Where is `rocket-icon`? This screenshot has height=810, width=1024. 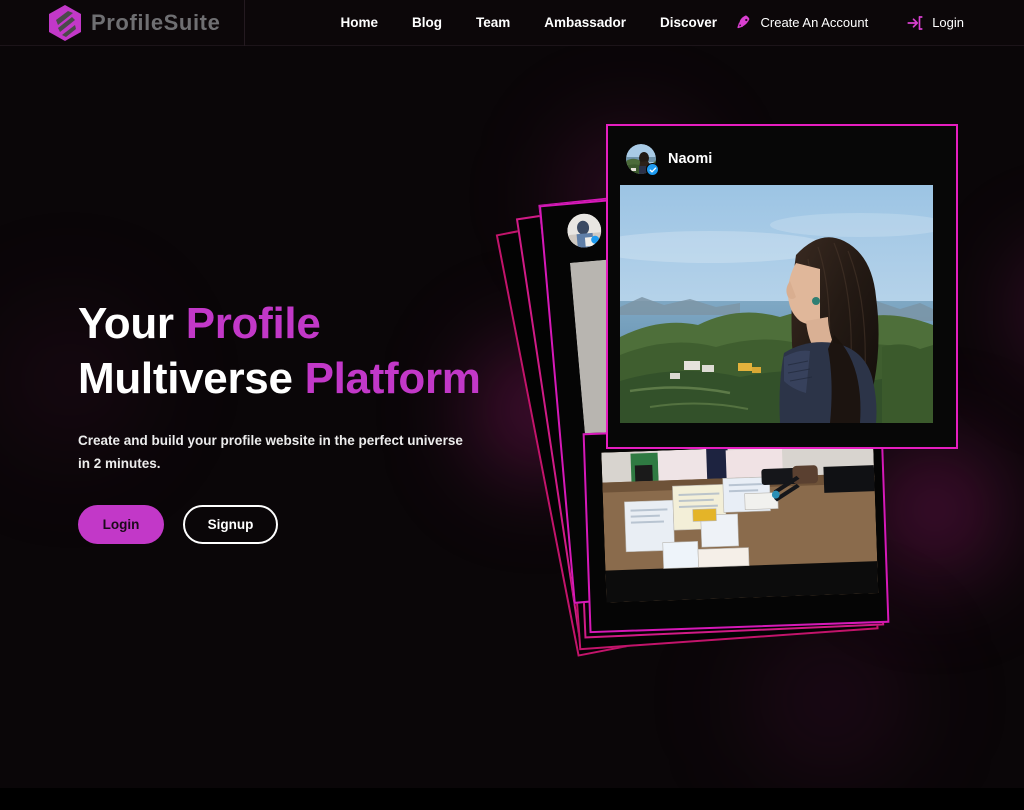
rocket-icon is located at coordinates (744, 22).